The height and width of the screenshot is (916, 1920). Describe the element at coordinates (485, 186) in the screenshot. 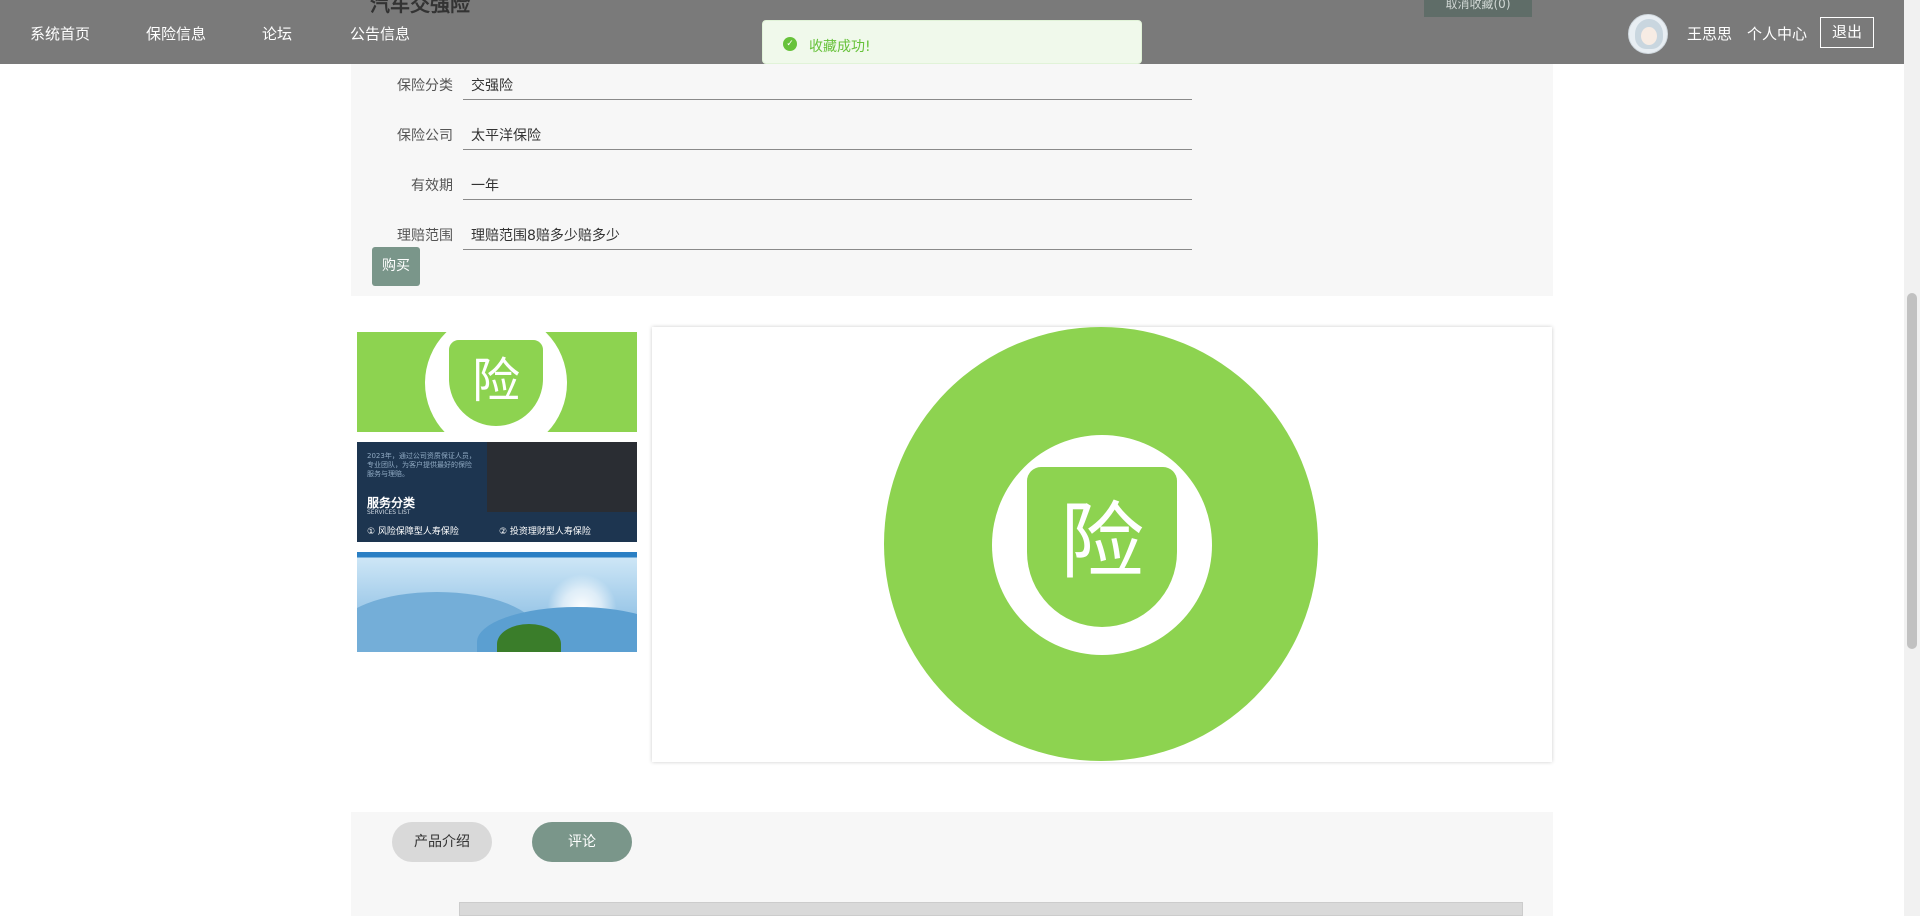

I see `field-value: 一年` at that location.